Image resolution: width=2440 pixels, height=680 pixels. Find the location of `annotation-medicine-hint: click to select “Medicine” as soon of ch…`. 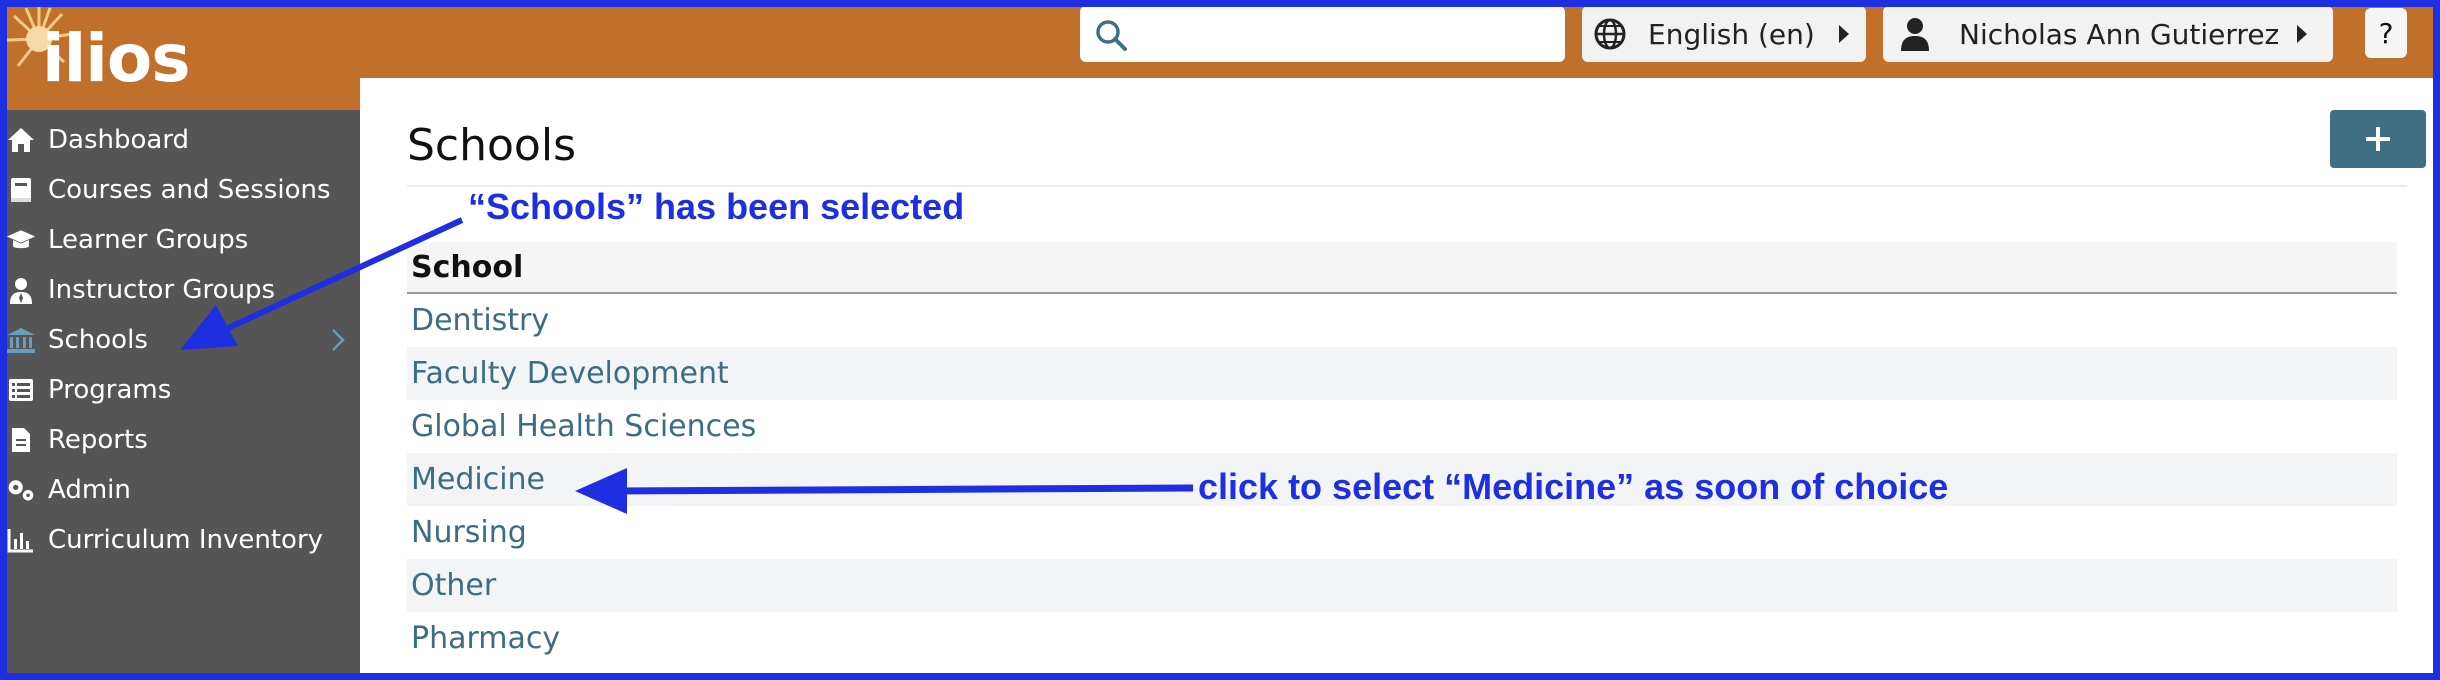

annotation-medicine-hint: click to select “Medicine” as soon of ch… is located at coordinates (1573, 486).